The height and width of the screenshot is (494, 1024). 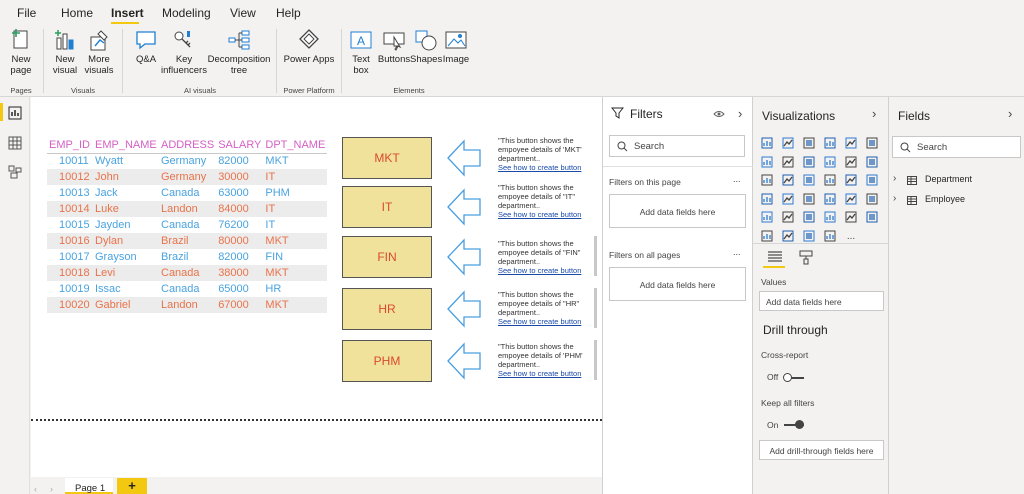 What do you see at coordinates (15, 172) in the screenshot?
I see `model-view-icon` at bounding box center [15, 172].